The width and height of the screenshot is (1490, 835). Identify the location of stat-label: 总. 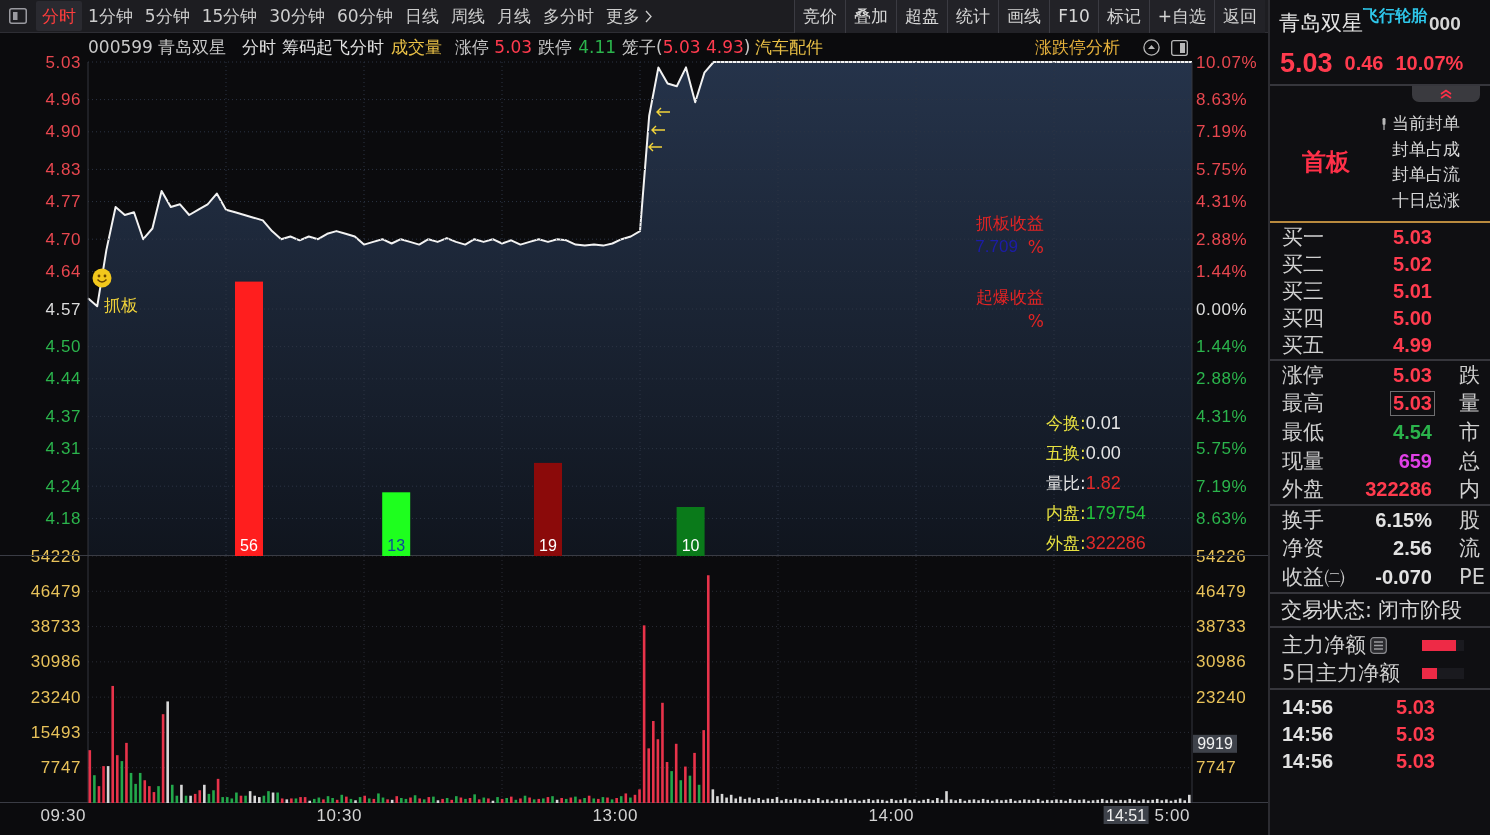
(1469, 461).